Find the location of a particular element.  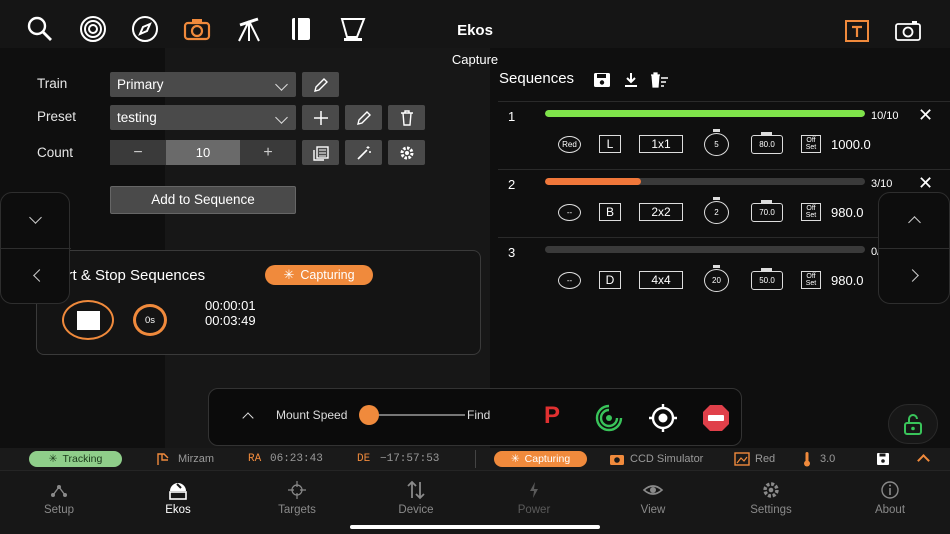

delete-preset-button is located at coordinates (406, 117).